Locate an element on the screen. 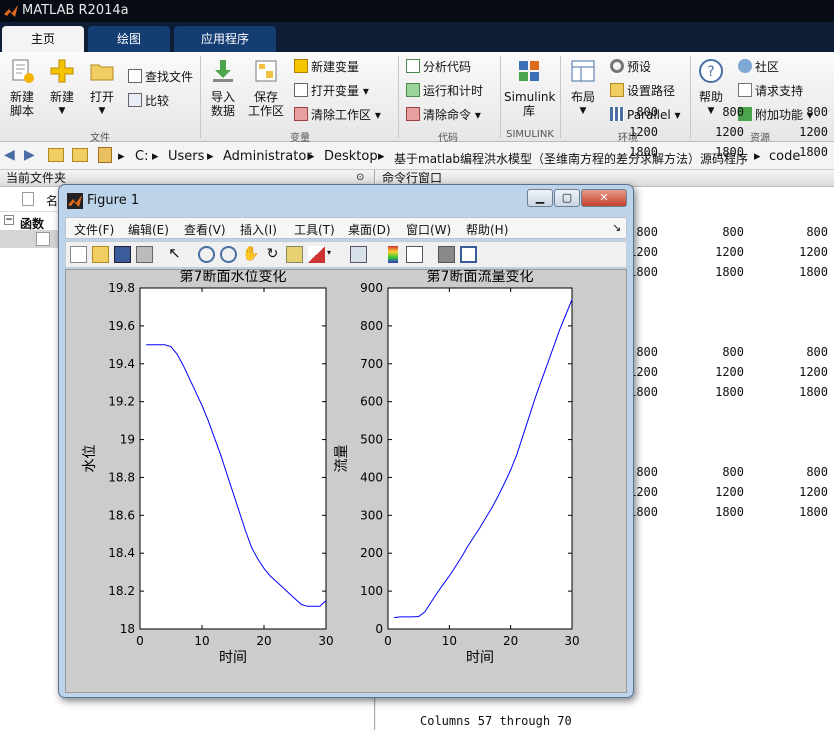  plus-icon is located at coordinates (62, 71).